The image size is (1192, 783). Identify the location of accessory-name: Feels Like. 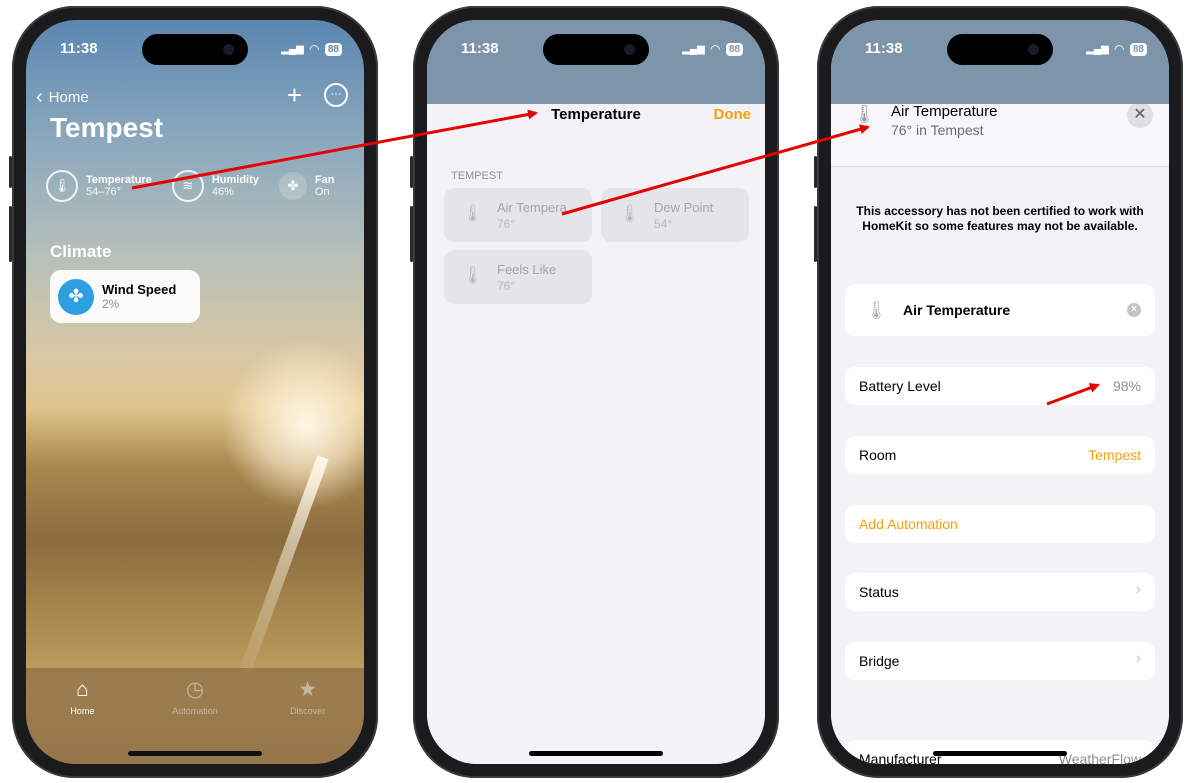
(527, 269).